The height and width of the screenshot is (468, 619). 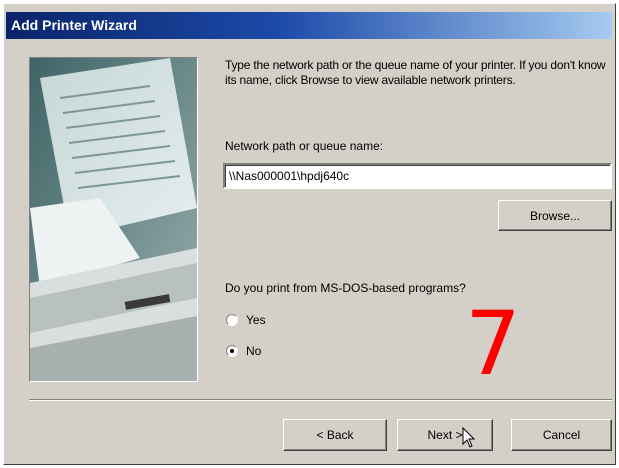 What do you see at coordinates (232, 320) in the screenshot?
I see `radio-yes-circle` at bounding box center [232, 320].